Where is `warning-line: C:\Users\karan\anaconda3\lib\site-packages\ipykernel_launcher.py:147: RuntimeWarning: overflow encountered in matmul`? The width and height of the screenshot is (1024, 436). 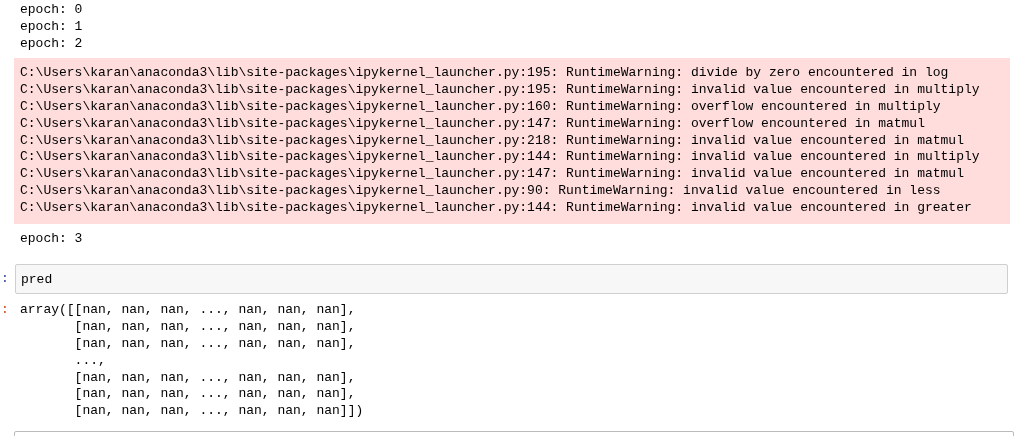
warning-line: C:\Users\karan\anaconda3\lib\site-packages\ipykernel_launcher.py:147: RuntimeWarning: overflow encountered in matmul is located at coordinates (473, 124).